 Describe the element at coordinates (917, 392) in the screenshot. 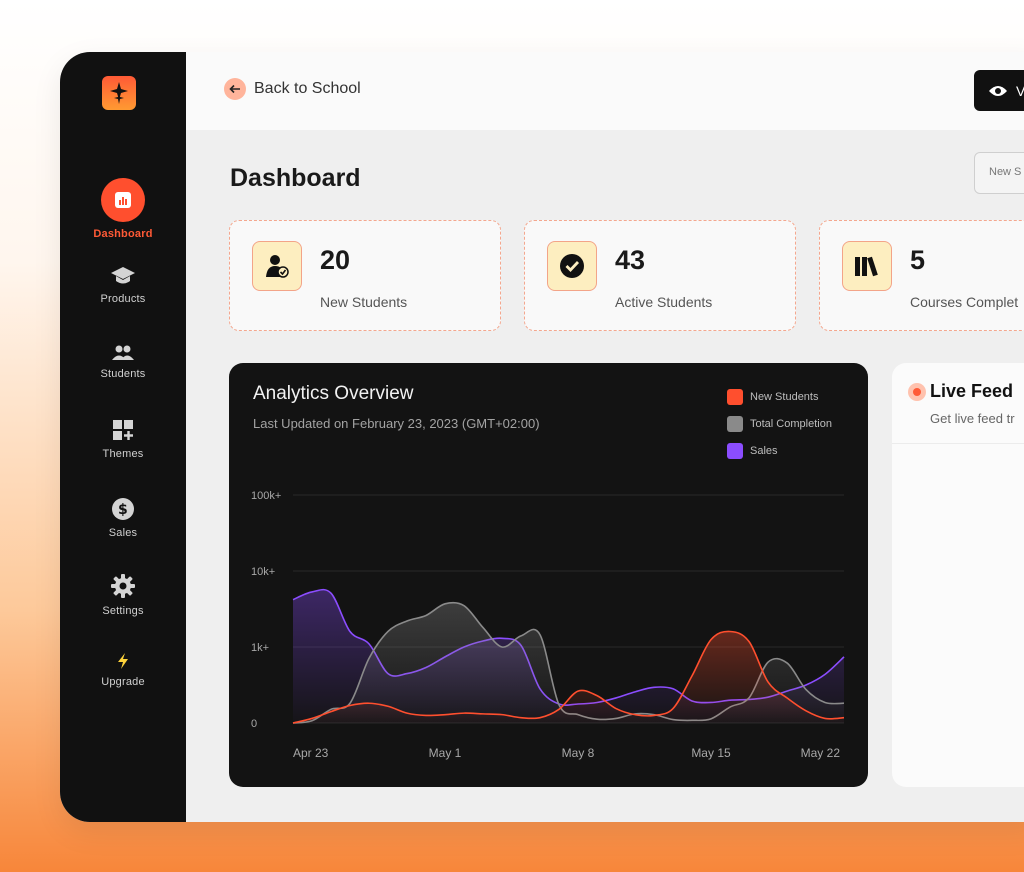

I see `live-indicator-icon` at that location.